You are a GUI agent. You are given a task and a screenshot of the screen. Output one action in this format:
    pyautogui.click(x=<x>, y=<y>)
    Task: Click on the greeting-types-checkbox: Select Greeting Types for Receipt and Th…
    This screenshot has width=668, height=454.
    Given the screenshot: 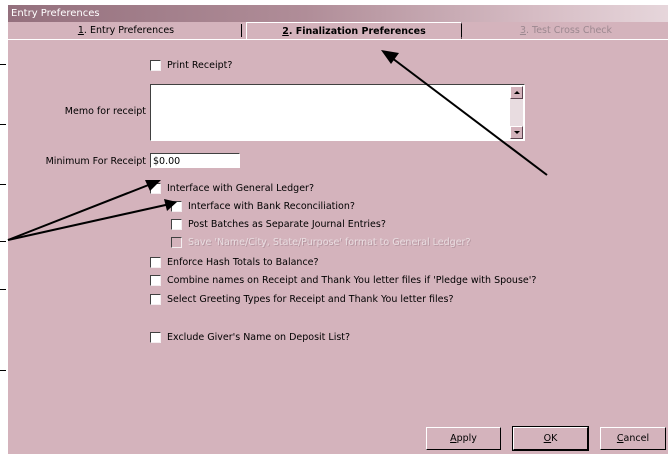 What is the action you would take?
    pyautogui.click(x=302, y=299)
    